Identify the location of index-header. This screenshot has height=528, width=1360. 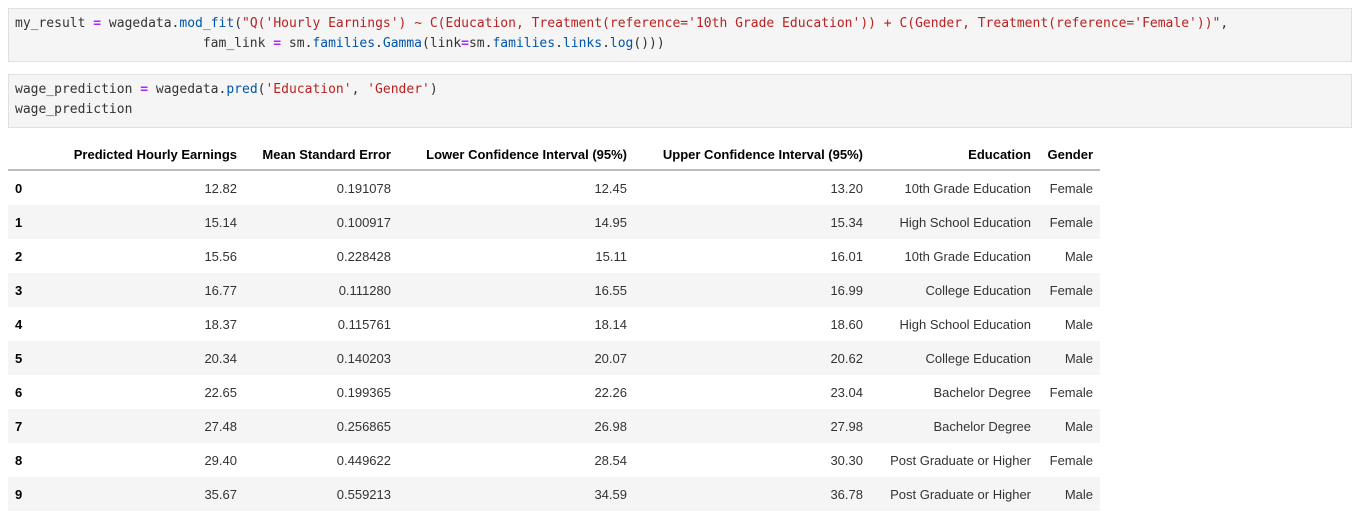
(26, 155).